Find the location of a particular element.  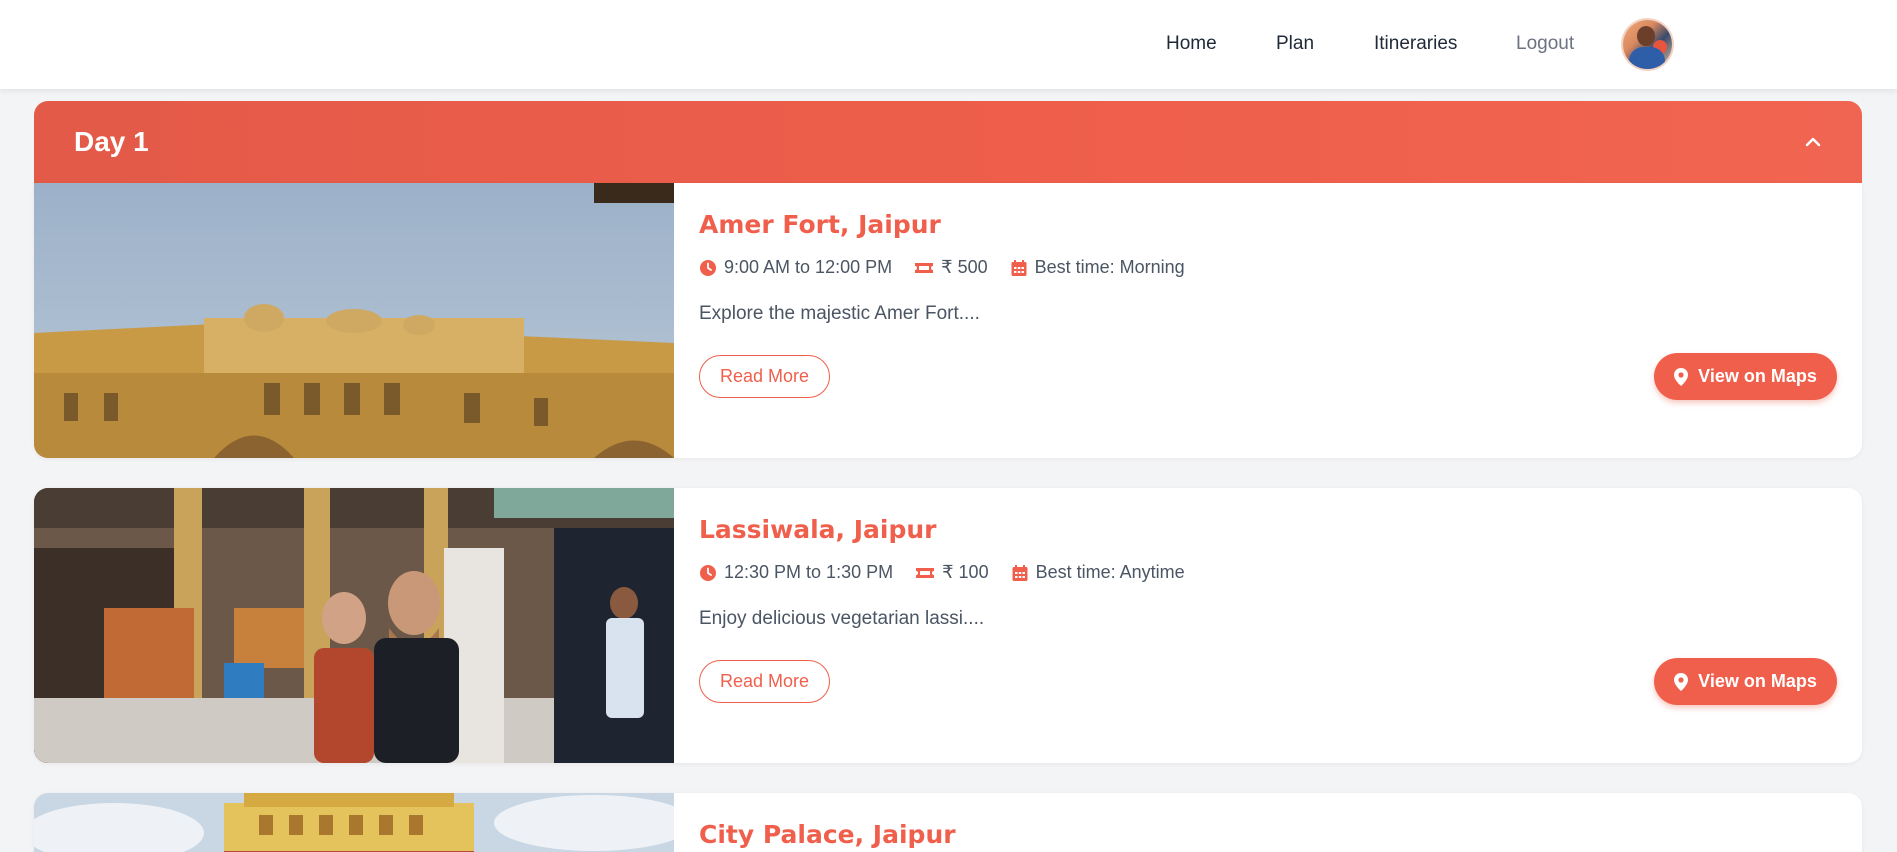

nav-home-link: Home is located at coordinates (1191, 44).